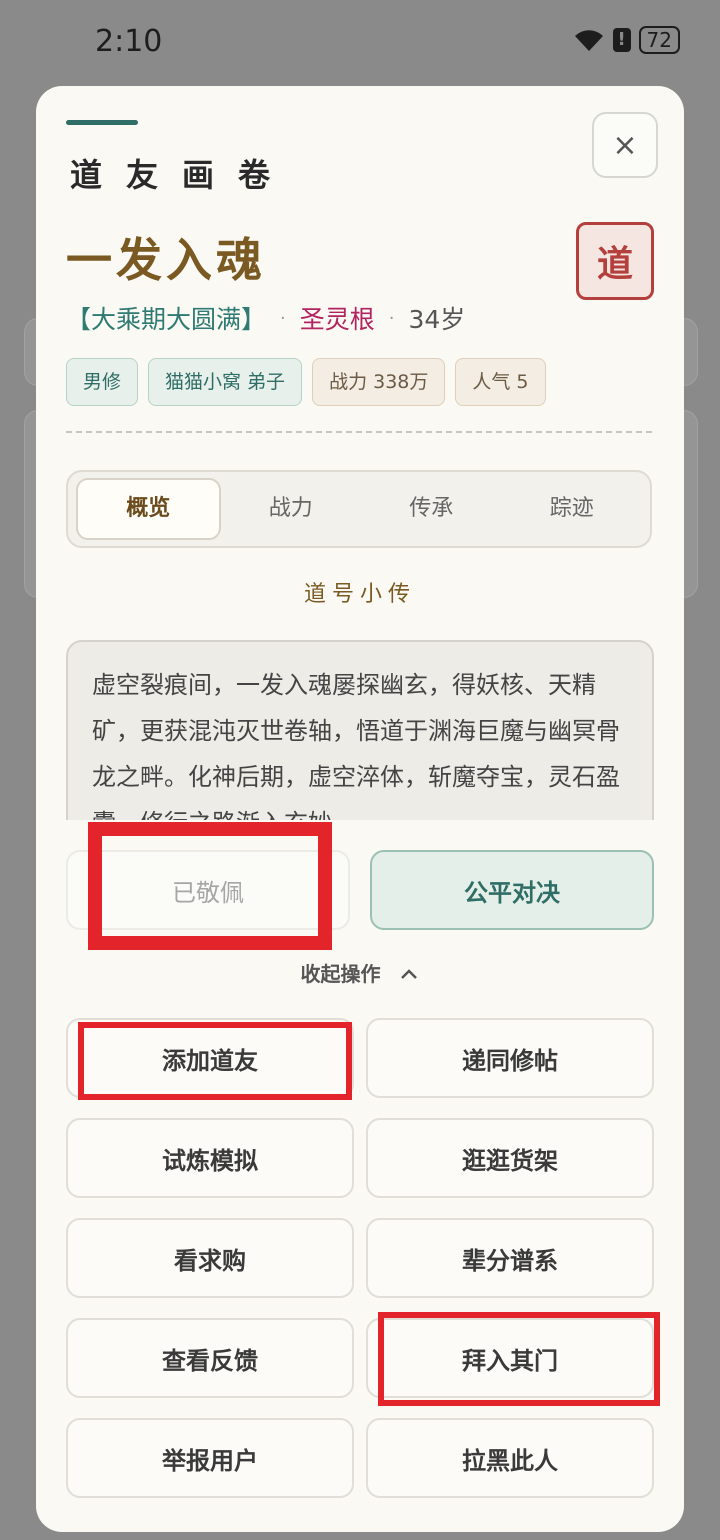 This screenshot has height=1540, width=720. Describe the element at coordinates (182, 175) in the screenshot. I see `modal-title: 道友画卷` at that location.